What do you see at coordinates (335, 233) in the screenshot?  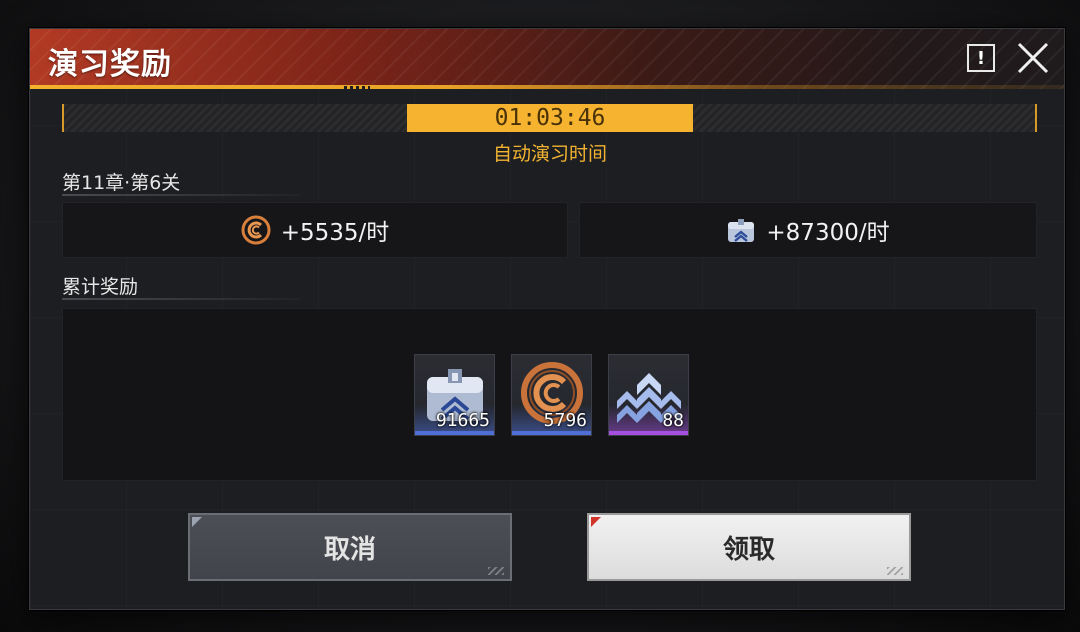 I see `coin-rate-text: +5535/时` at bounding box center [335, 233].